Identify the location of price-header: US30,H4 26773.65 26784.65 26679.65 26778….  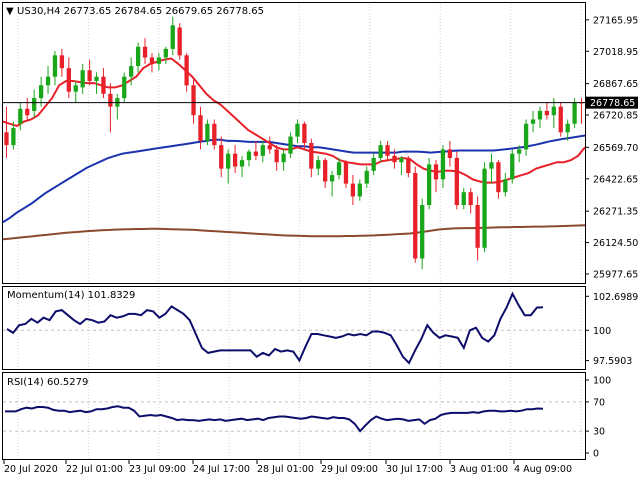
(140, 11).